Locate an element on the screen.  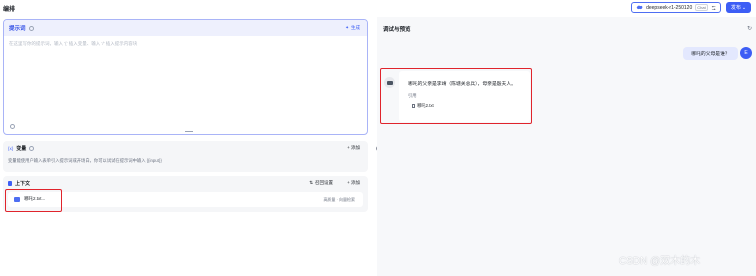
document-icon is located at coordinates (10, 183).